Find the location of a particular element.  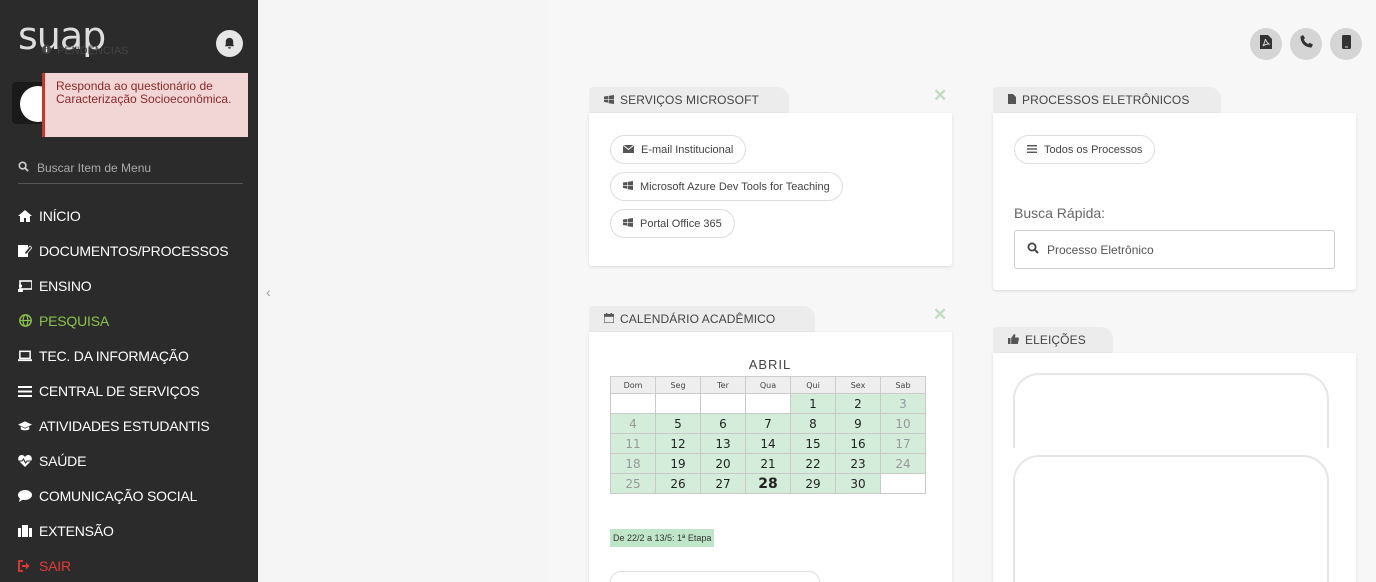

calendar-day: 4 is located at coordinates (633, 423).